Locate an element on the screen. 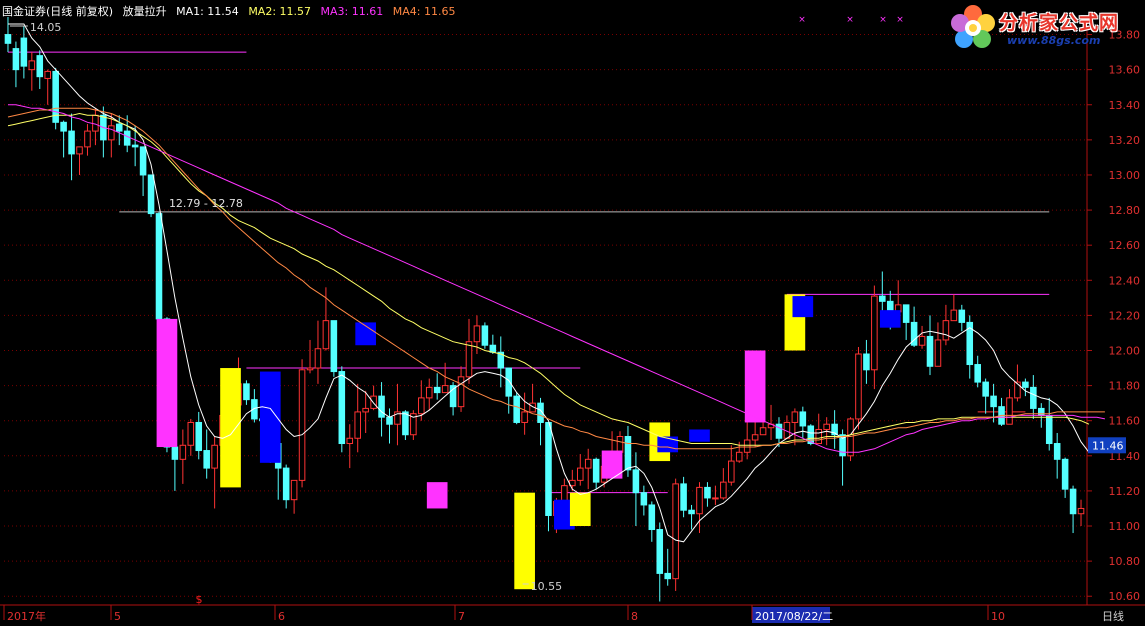 Image resolution: width=1145 pixels, height=626 pixels. site-logo: 分析家公式网 www.88gs.com is located at coordinates (1042, 28).